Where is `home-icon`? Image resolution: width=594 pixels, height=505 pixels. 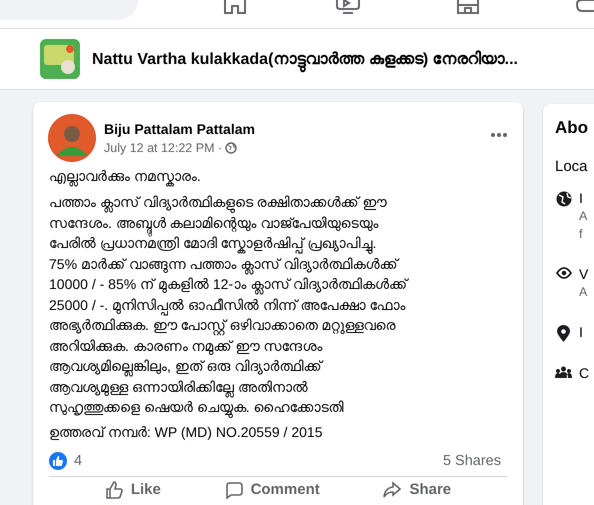 home-icon is located at coordinates (235, 7).